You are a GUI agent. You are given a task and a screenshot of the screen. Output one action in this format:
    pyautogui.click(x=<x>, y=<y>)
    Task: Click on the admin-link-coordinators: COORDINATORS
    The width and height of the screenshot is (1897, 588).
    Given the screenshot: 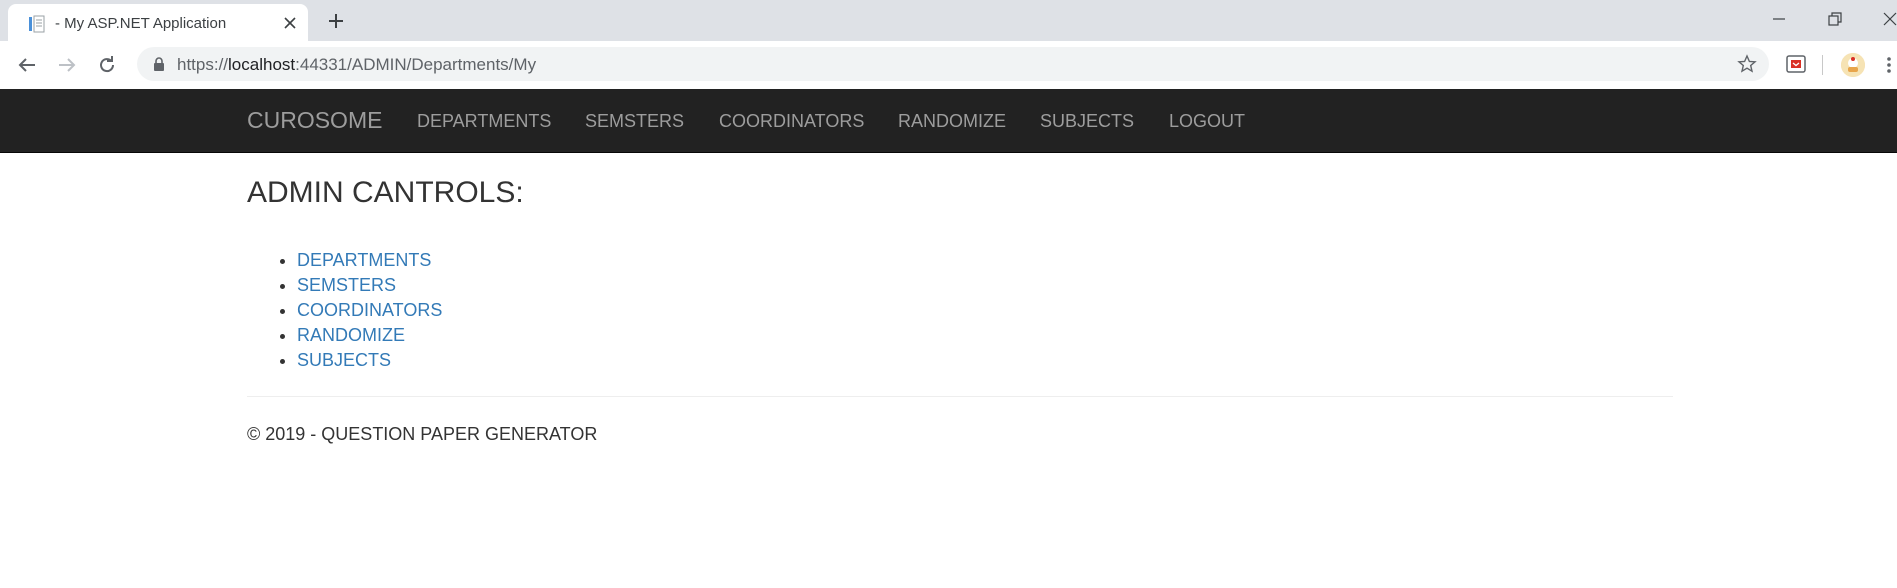 What is the action you would take?
    pyautogui.click(x=369, y=310)
    